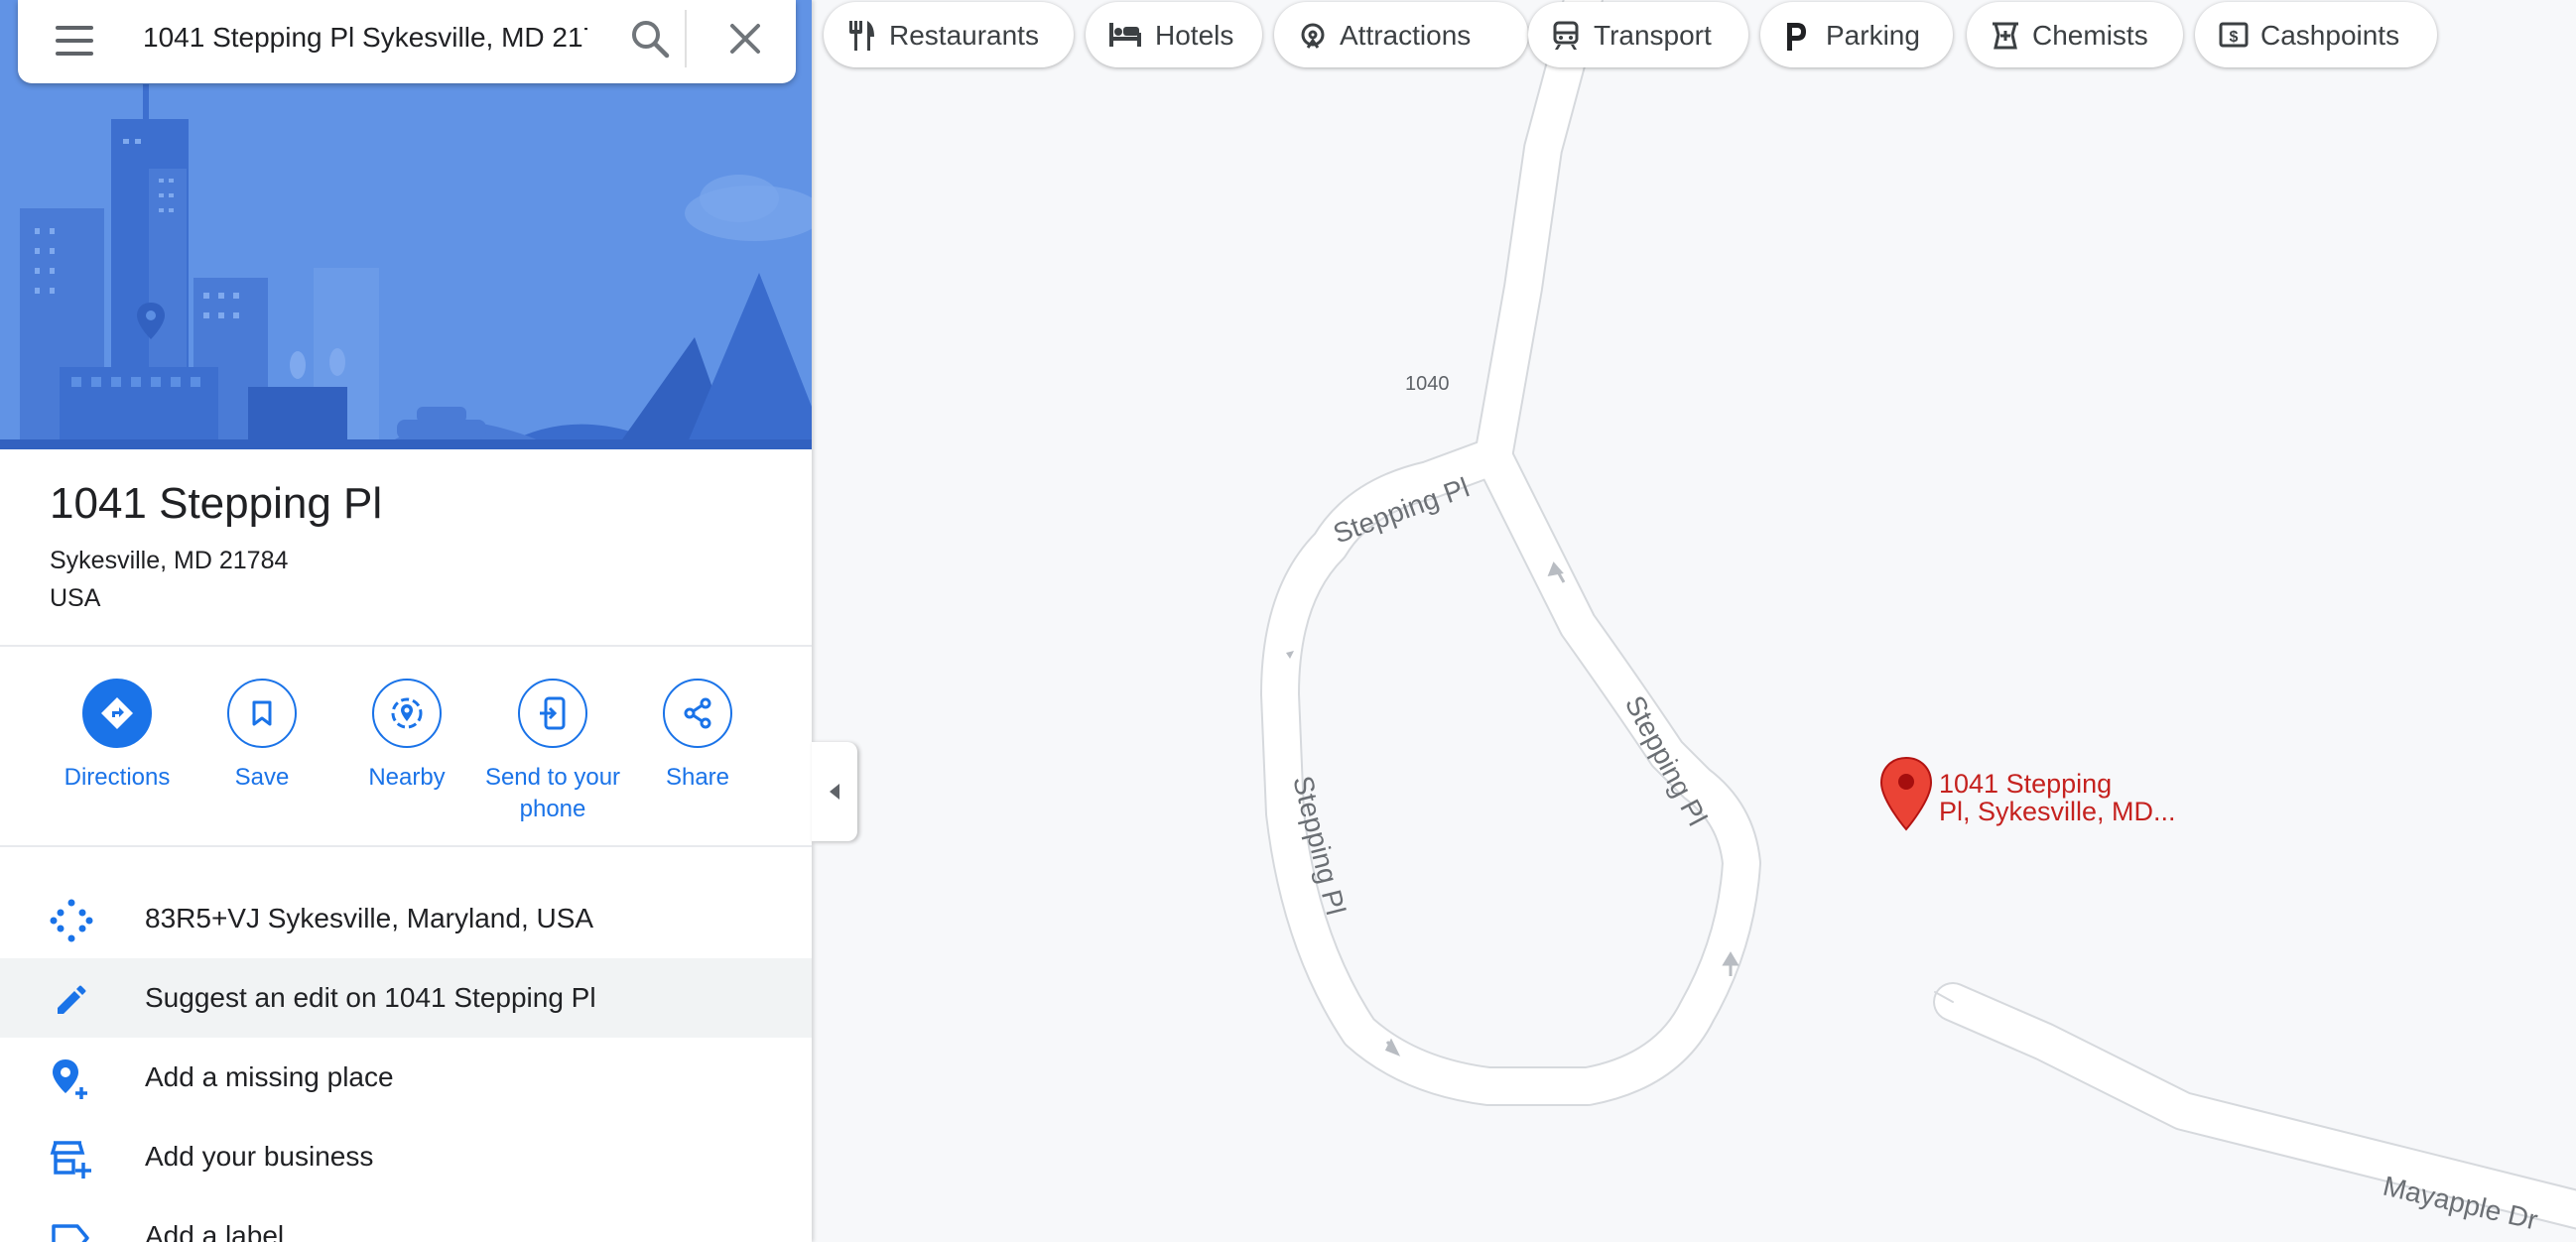  I want to click on plus-code-text: 83R5+VJ Sykesville, Maryland, USA, so click(370, 918).